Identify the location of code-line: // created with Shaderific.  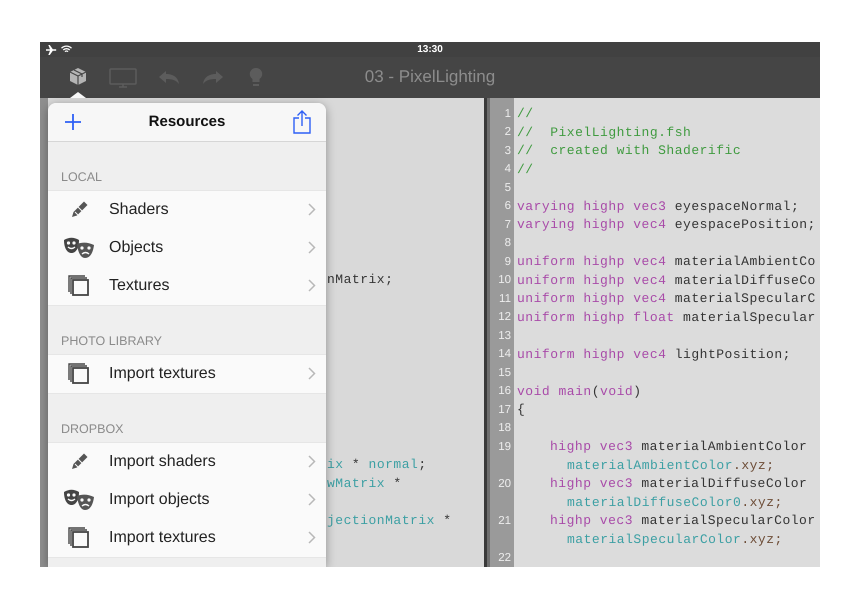
(629, 150).